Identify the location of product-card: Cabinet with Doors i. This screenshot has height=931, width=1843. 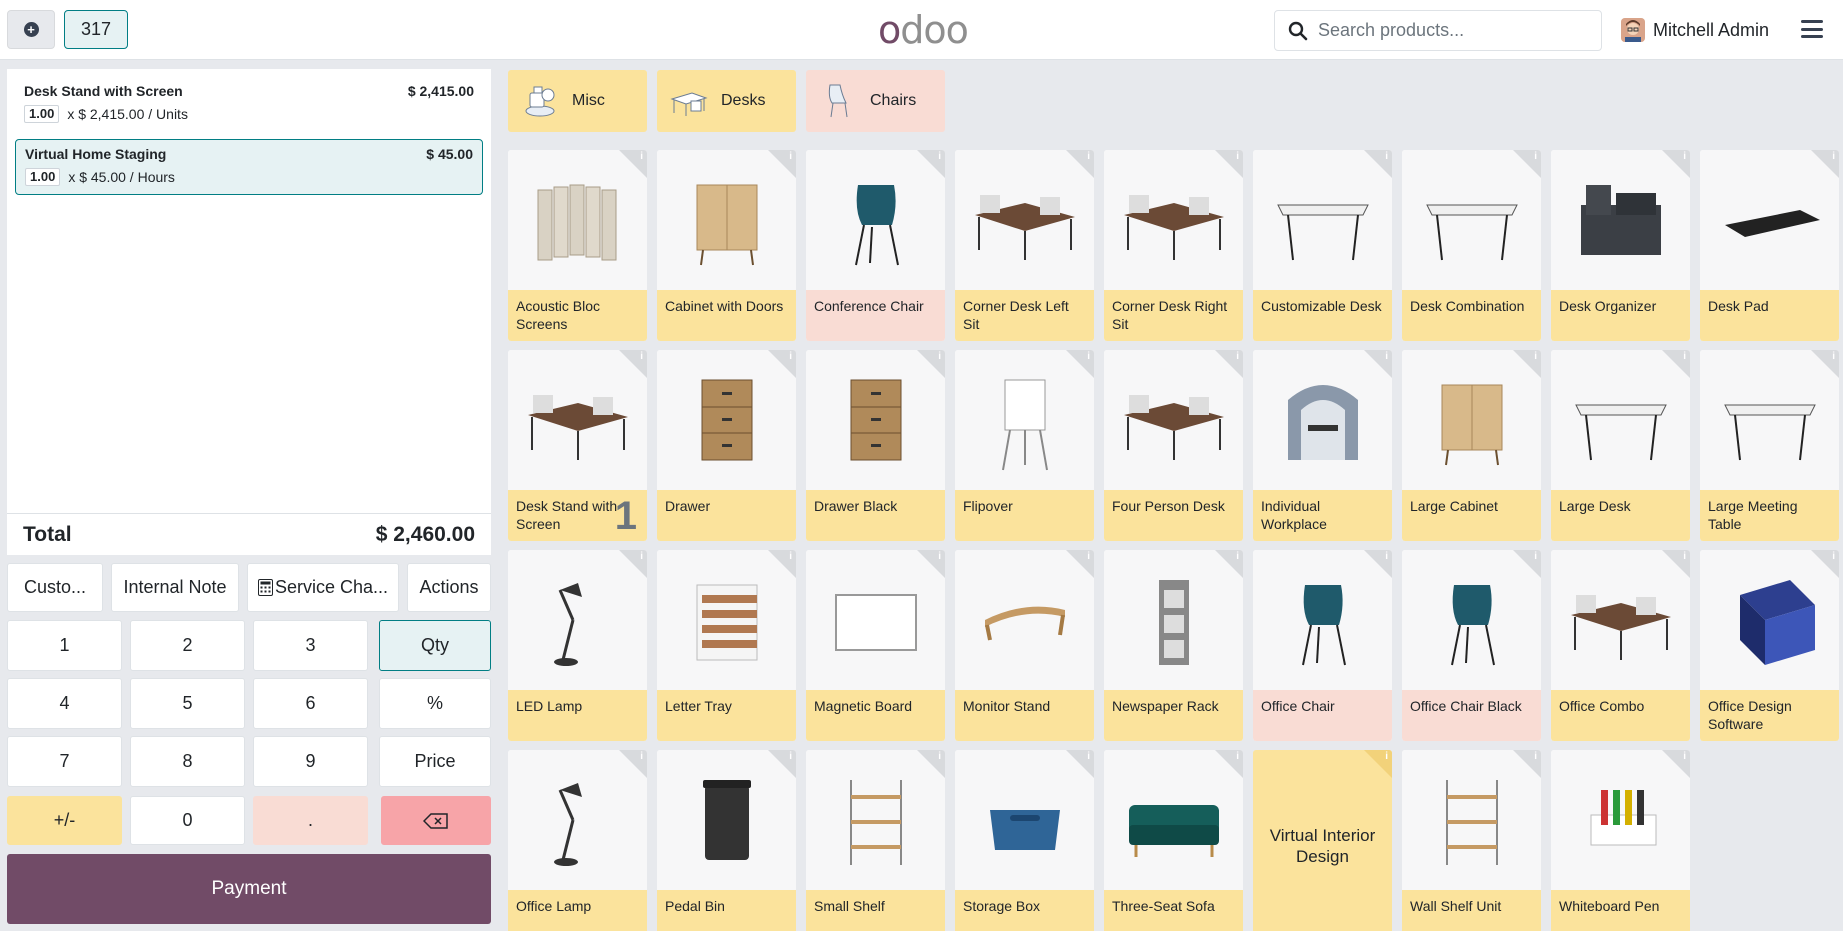
(726, 245).